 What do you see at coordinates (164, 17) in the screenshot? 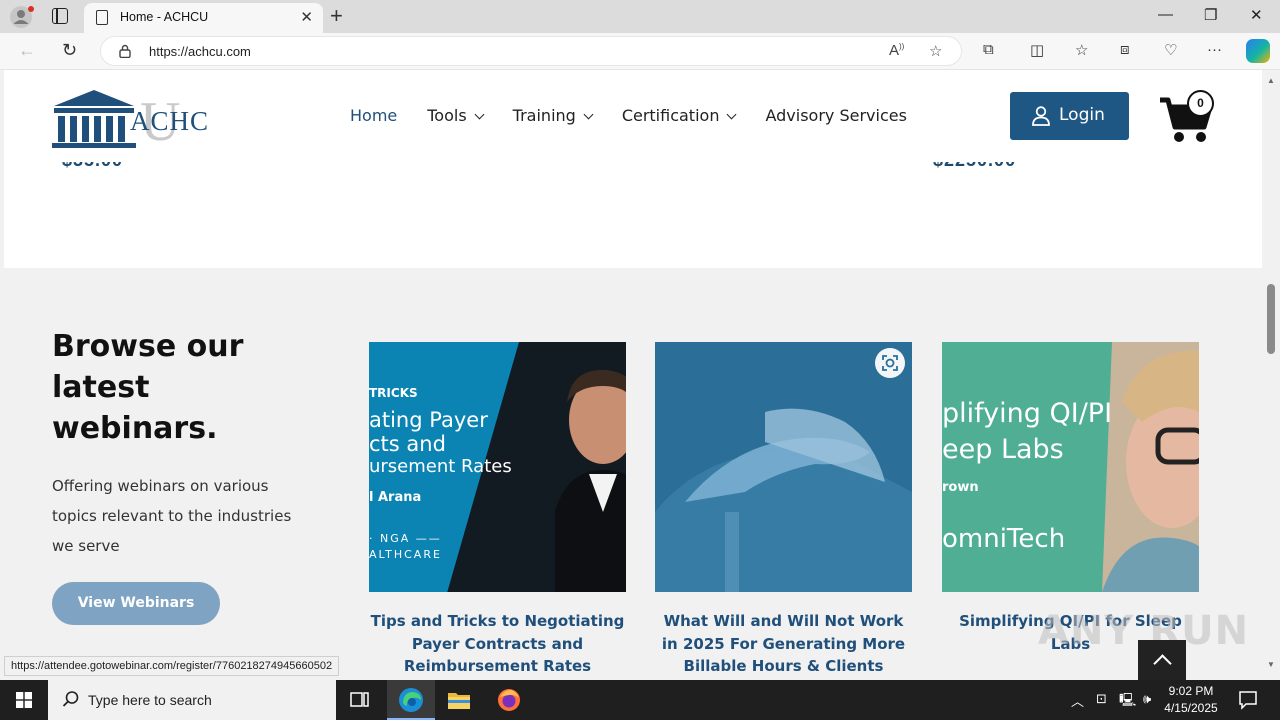
I see `tab-title: Home - ACHCU` at bounding box center [164, 17].